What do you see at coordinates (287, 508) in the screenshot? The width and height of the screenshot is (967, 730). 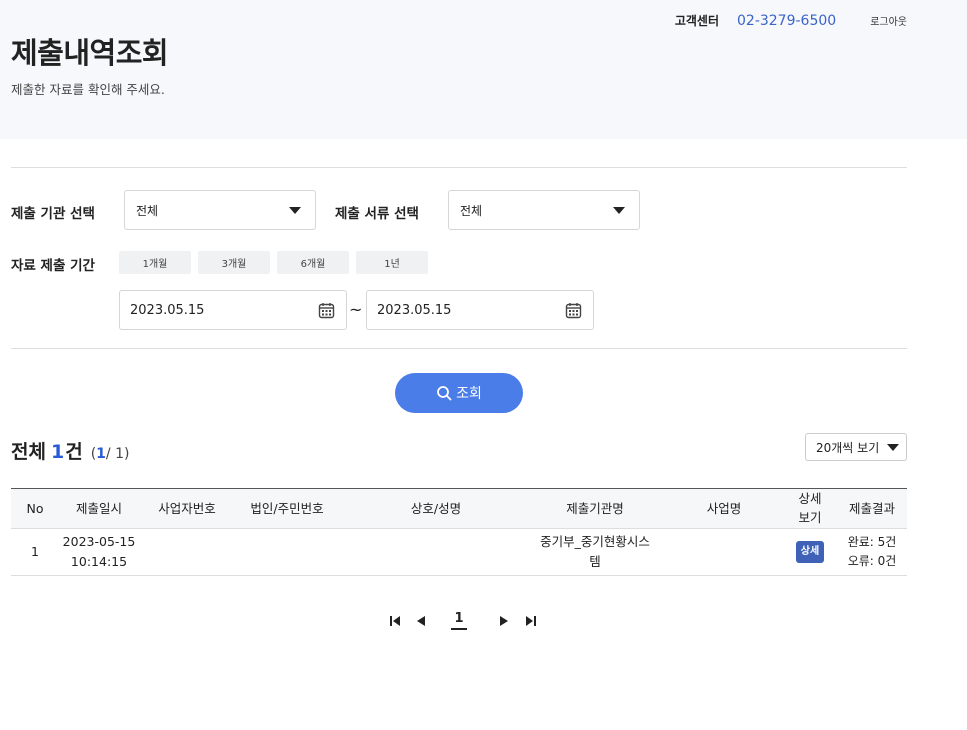 I see `header-corp-no: 법인/주민번호` at bounding box center [287, 508].